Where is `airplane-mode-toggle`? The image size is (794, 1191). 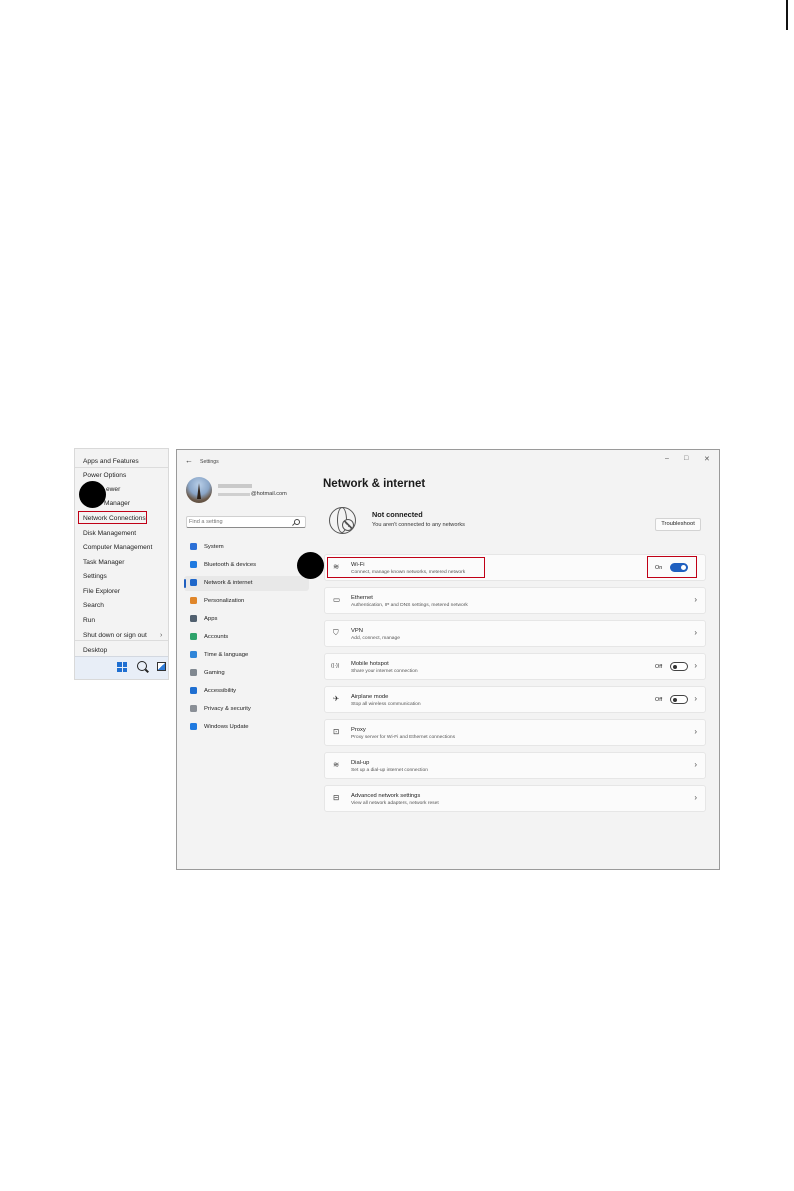
airplane-mode-toggle is located at coordinates (679, 699).